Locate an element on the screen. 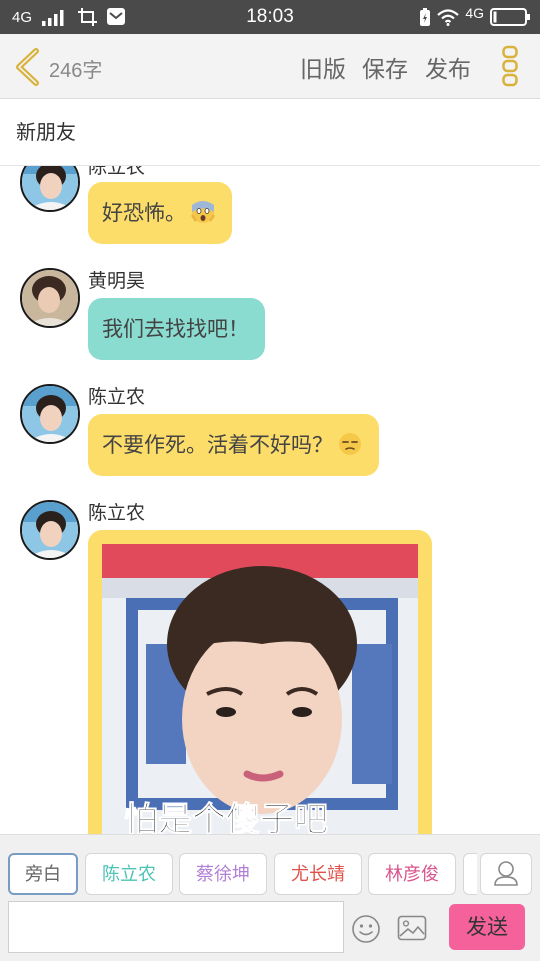  message-bubble: 我们去找找吧！ is located at coordinates (176, 329).